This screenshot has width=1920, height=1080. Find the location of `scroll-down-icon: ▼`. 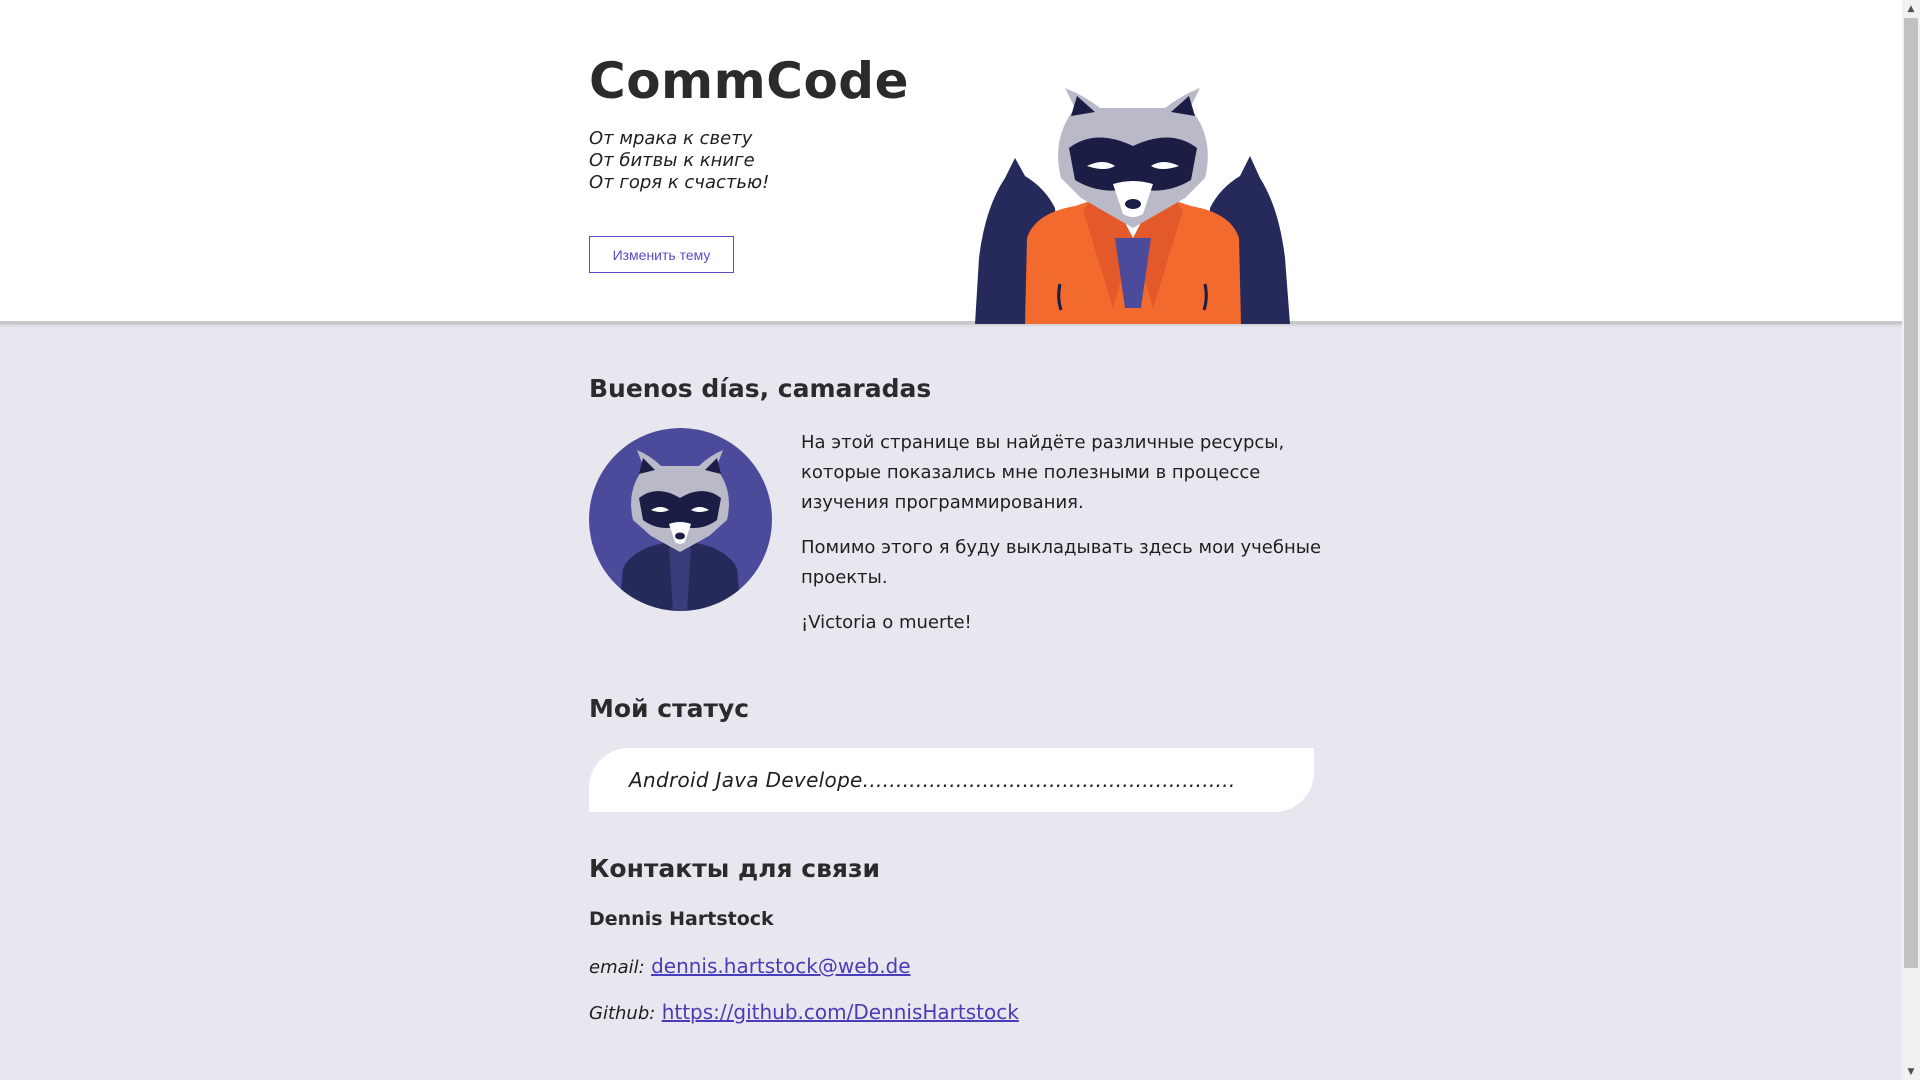

scroll-down-icon: ▼ is located at coordinates (1911, 1071).